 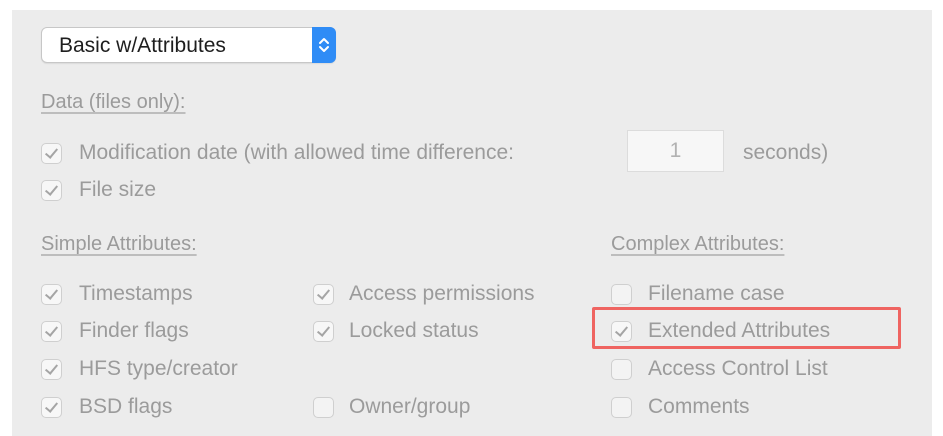 I want to click on filename-case-checkbox, so click(x=621, y=294).